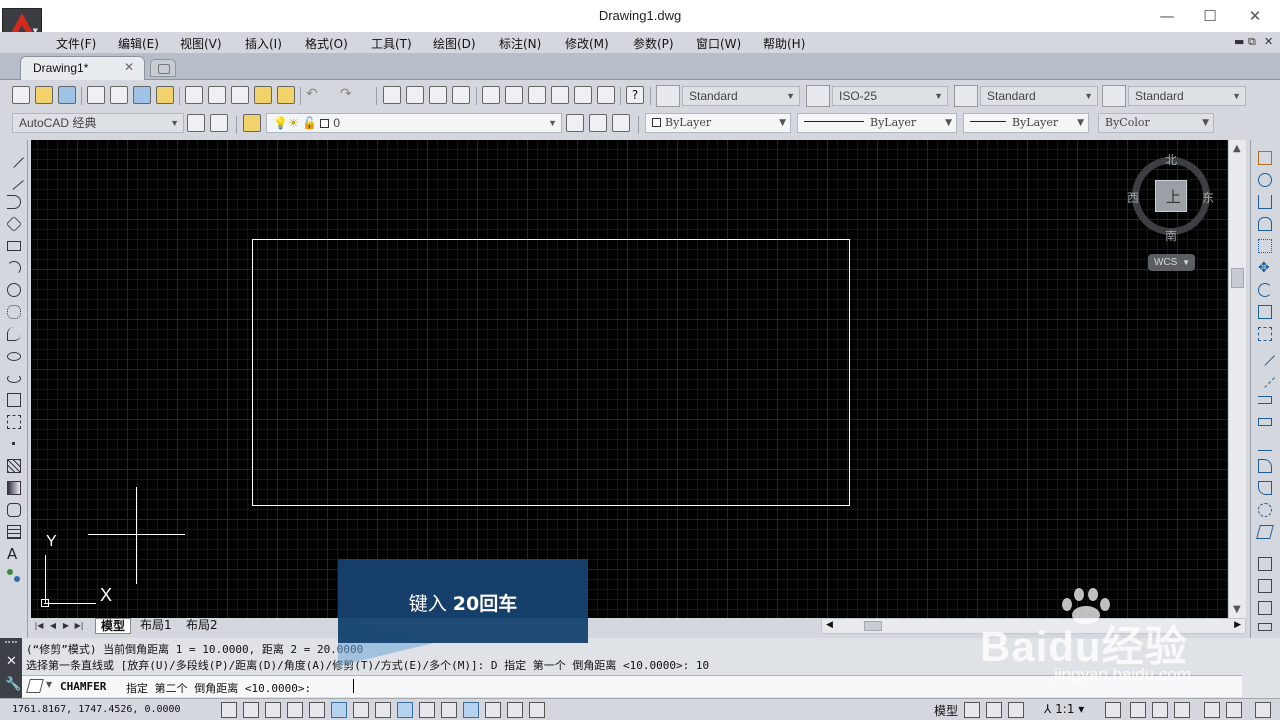 This screenshot has height=720, width=1280. What do you see at coordinates (76, 43) in the screenshot?
I see `menu-file: 文件(F)` at bounding box center [76, 43].